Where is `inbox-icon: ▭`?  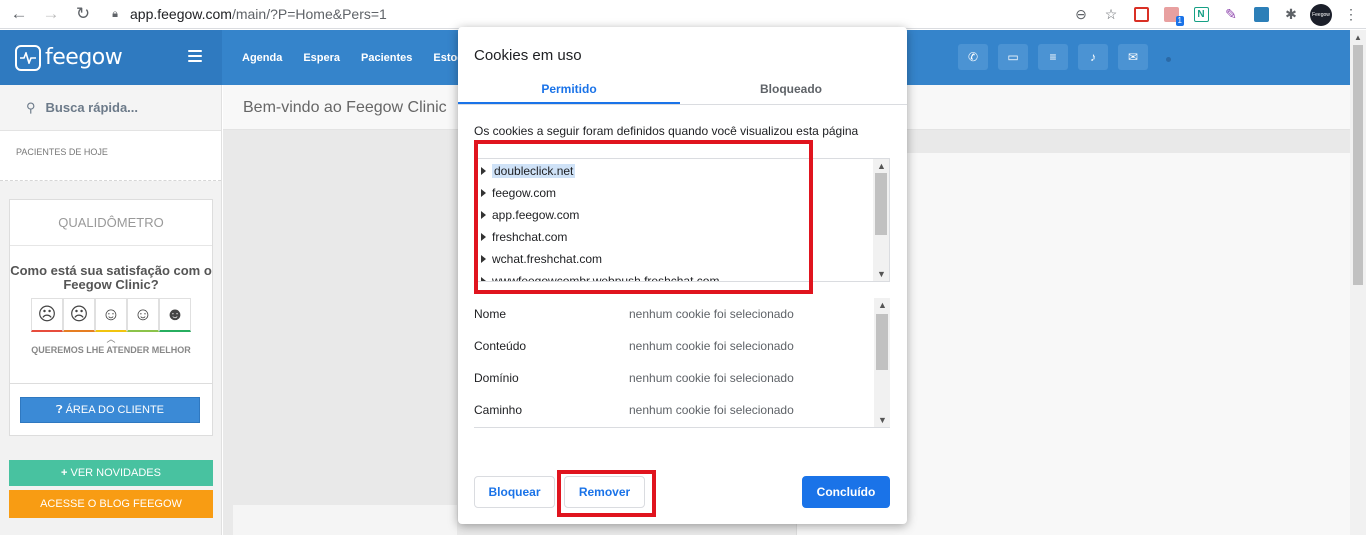 inbox-icon: ▭ is located at coordinates (1013, 57).